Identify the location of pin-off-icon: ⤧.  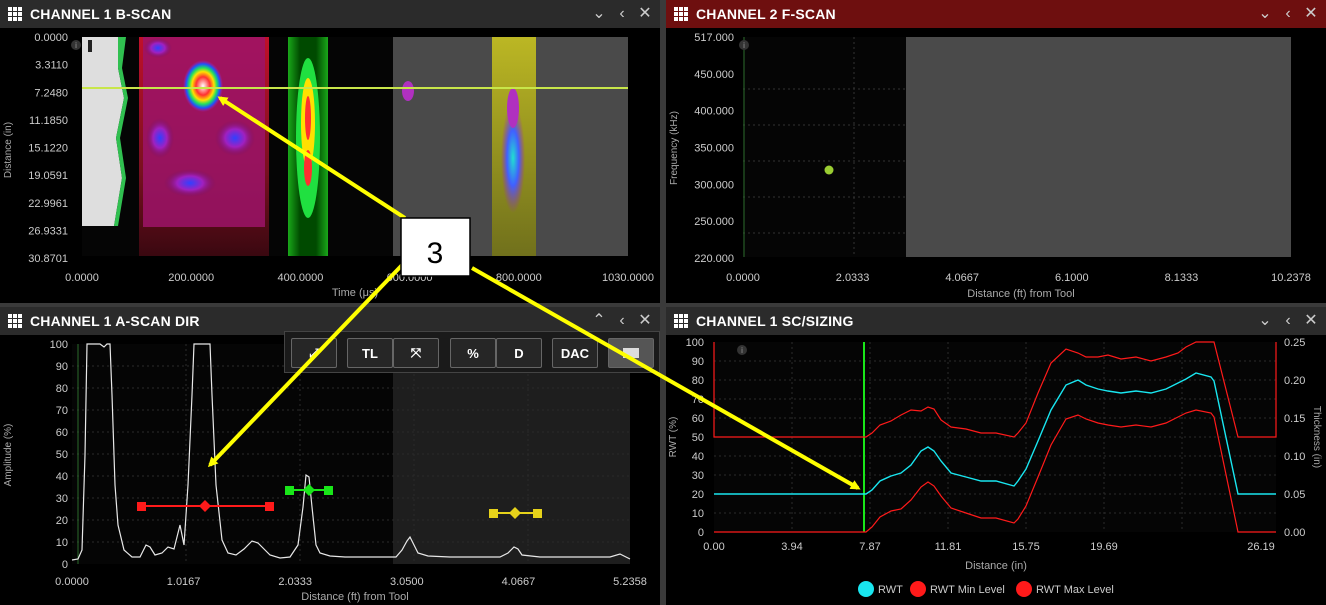
(416, 352).